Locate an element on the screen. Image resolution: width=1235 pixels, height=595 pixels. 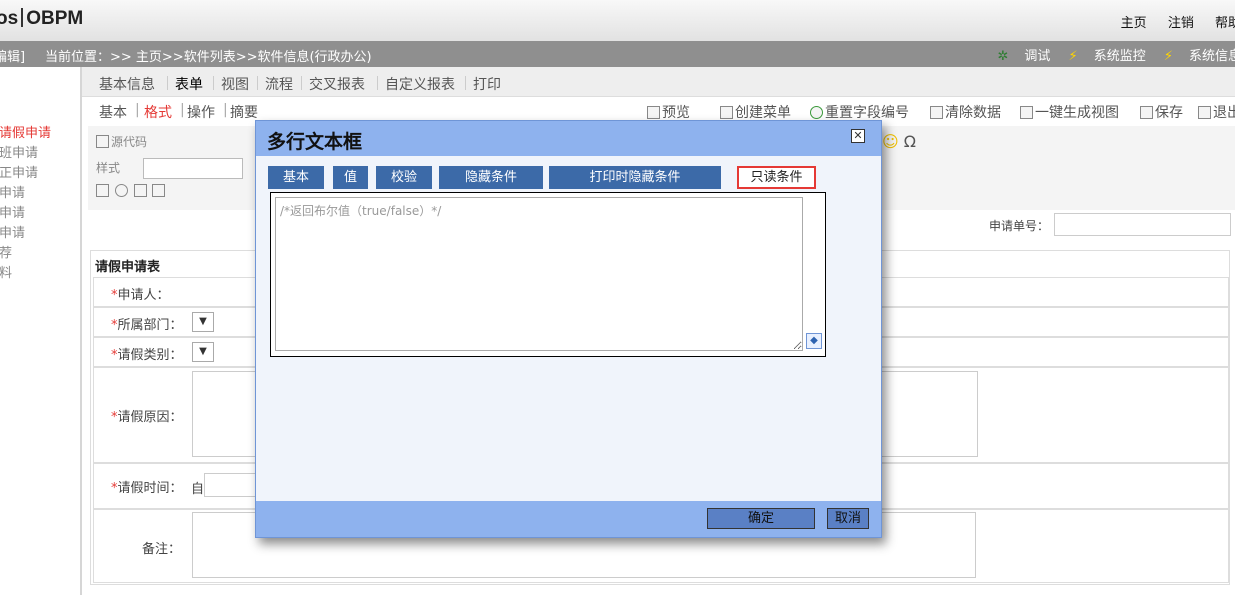
subtab-format: 格式 is located at coordinates (158, 112).